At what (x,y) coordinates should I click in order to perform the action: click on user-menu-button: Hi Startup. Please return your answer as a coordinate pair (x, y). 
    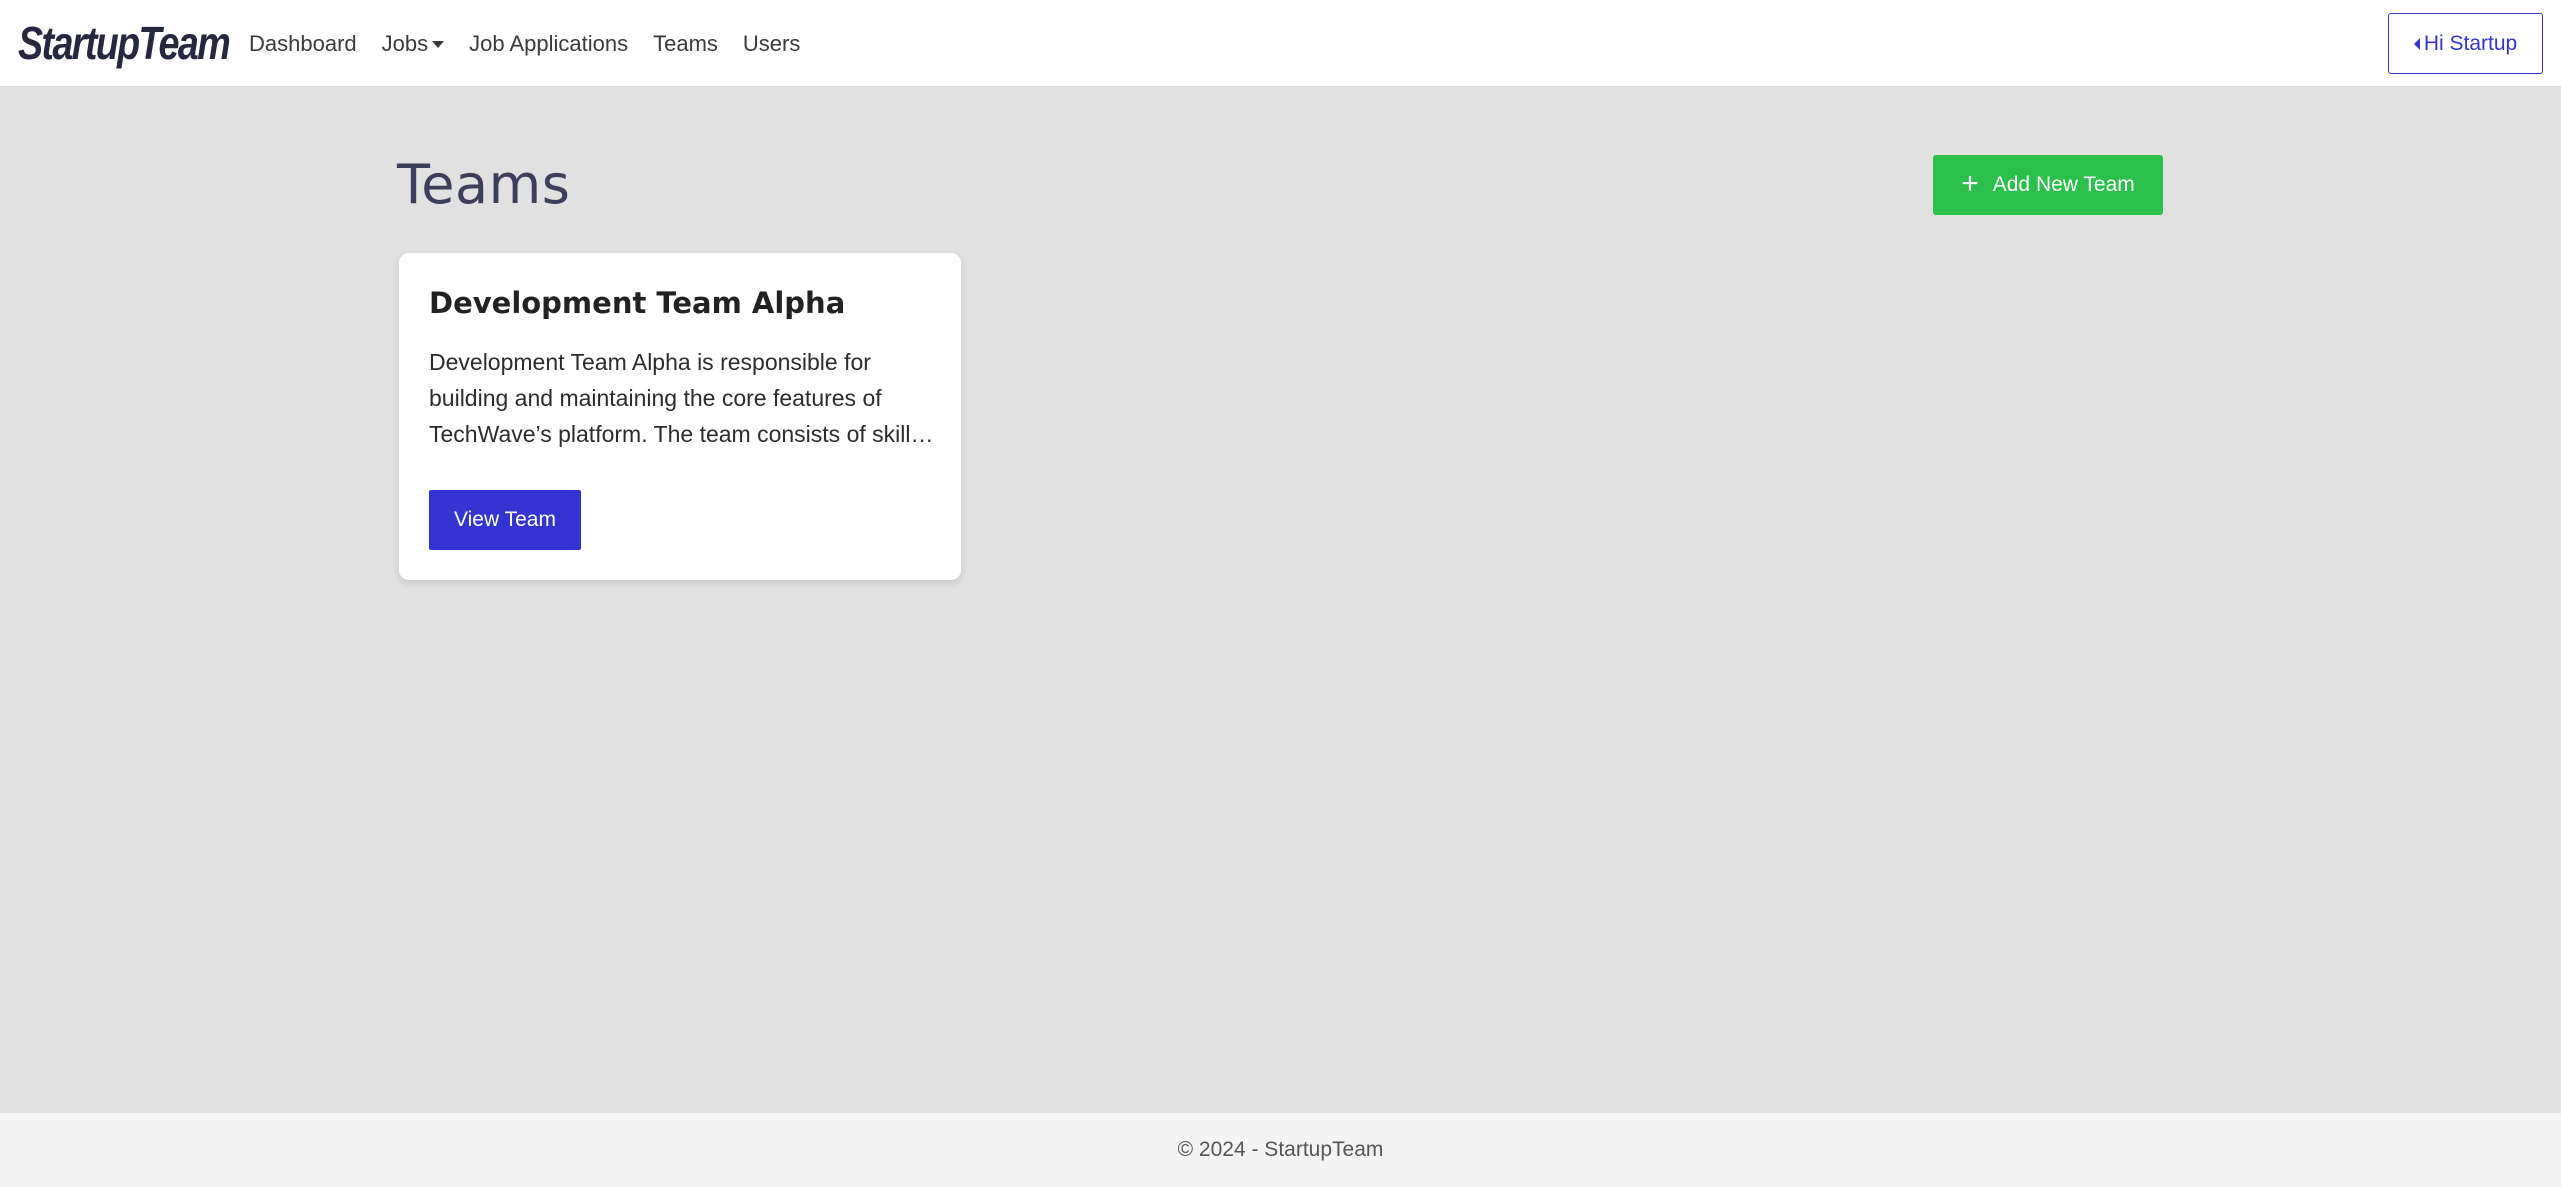
    Looking at the image, I should click on (2465, 43).